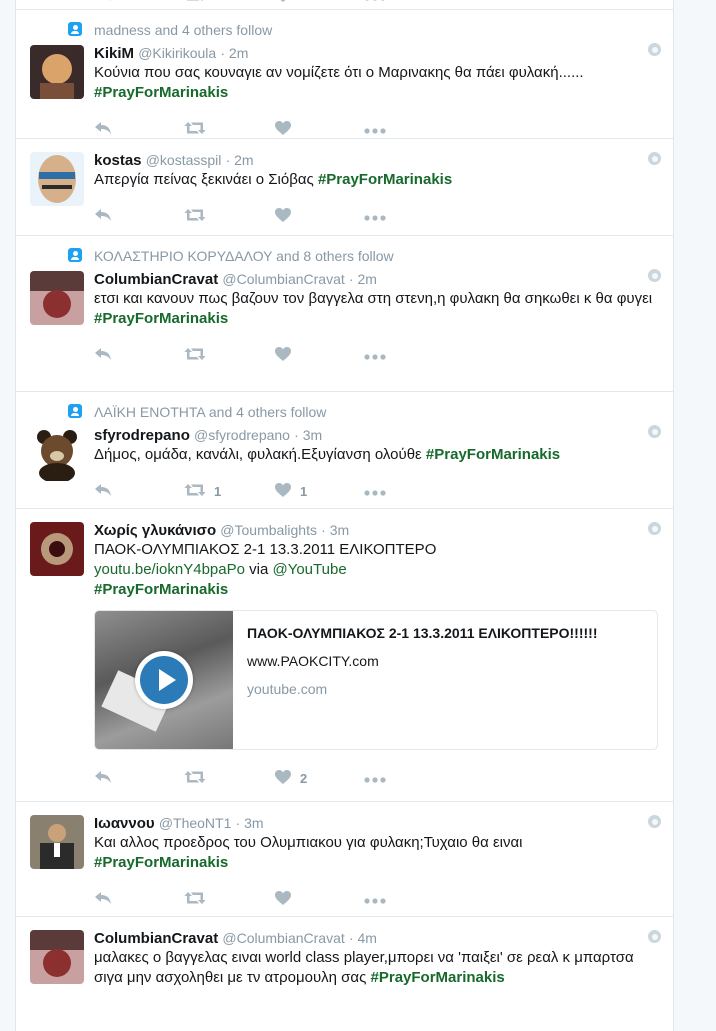  What do you see at coordinates (309, 569) in the screenshot?
I see `mention-link: @YouTube` at bounding box center [309, 569].